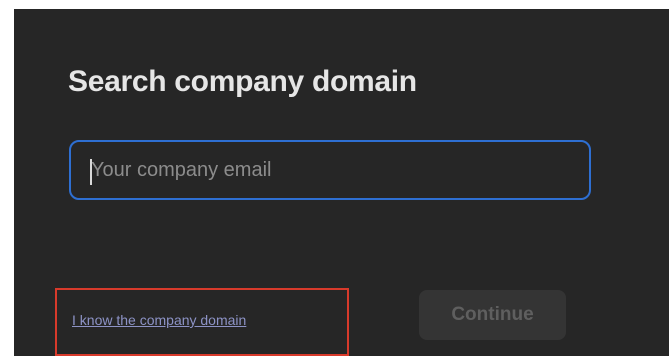  I want to click on company-email-input, so click(339, 170).